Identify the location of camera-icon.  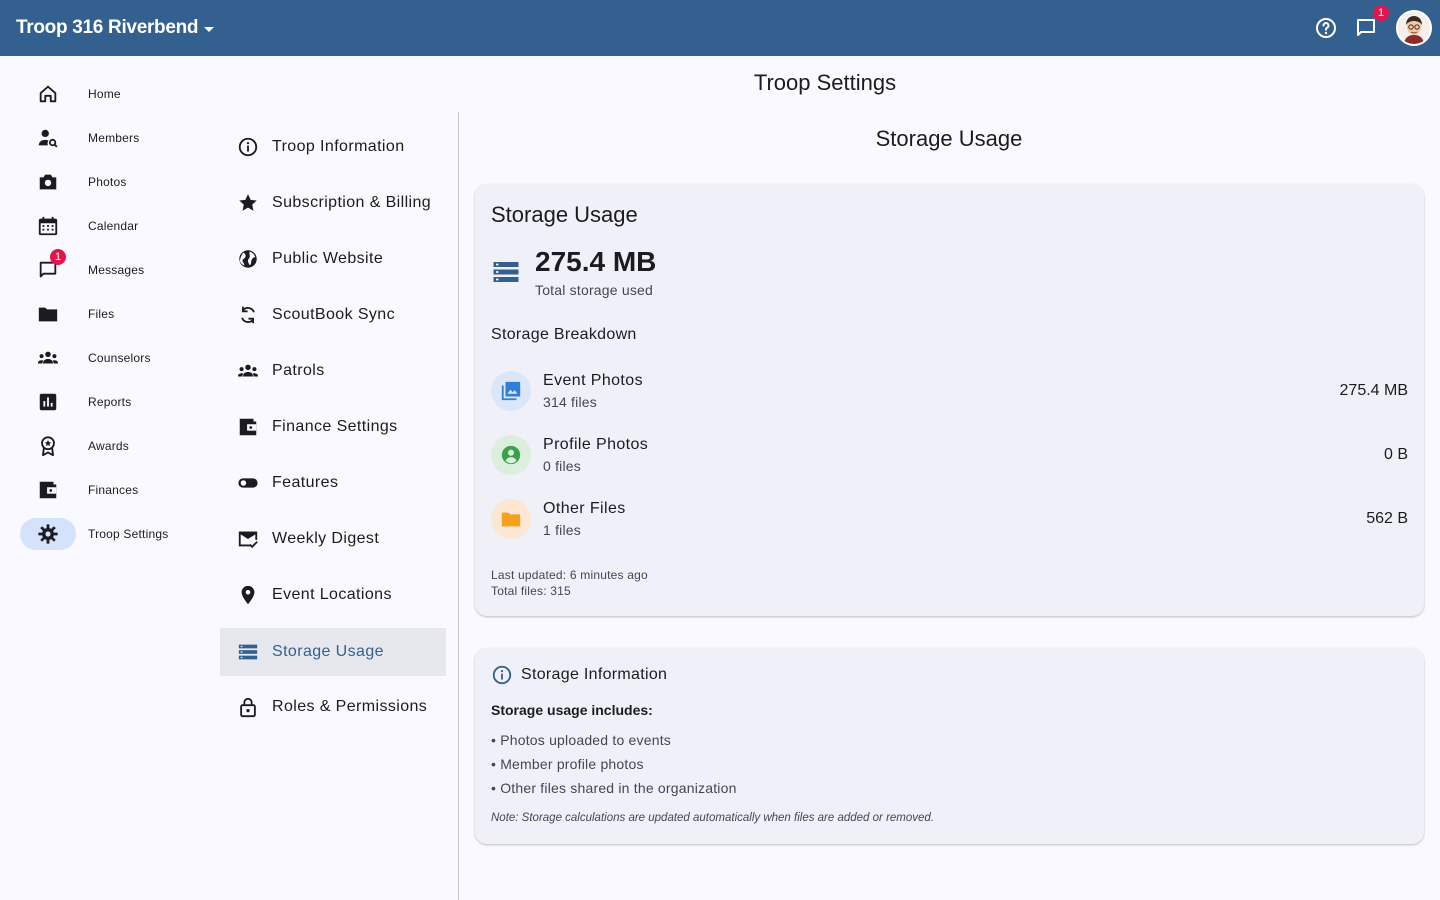
(48, 182).